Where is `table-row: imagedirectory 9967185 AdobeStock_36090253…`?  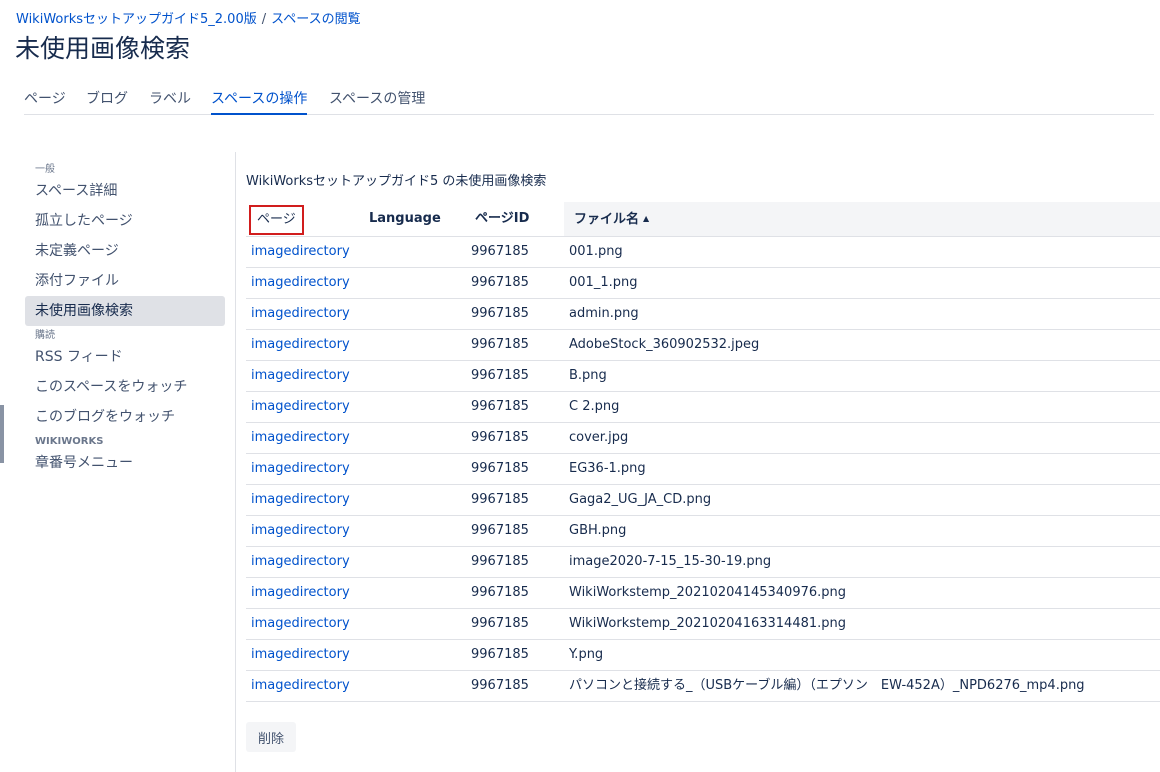 table-row: imagedirectory 9967185 AdobeStock_36090253… is located at coordinates (703, 345).